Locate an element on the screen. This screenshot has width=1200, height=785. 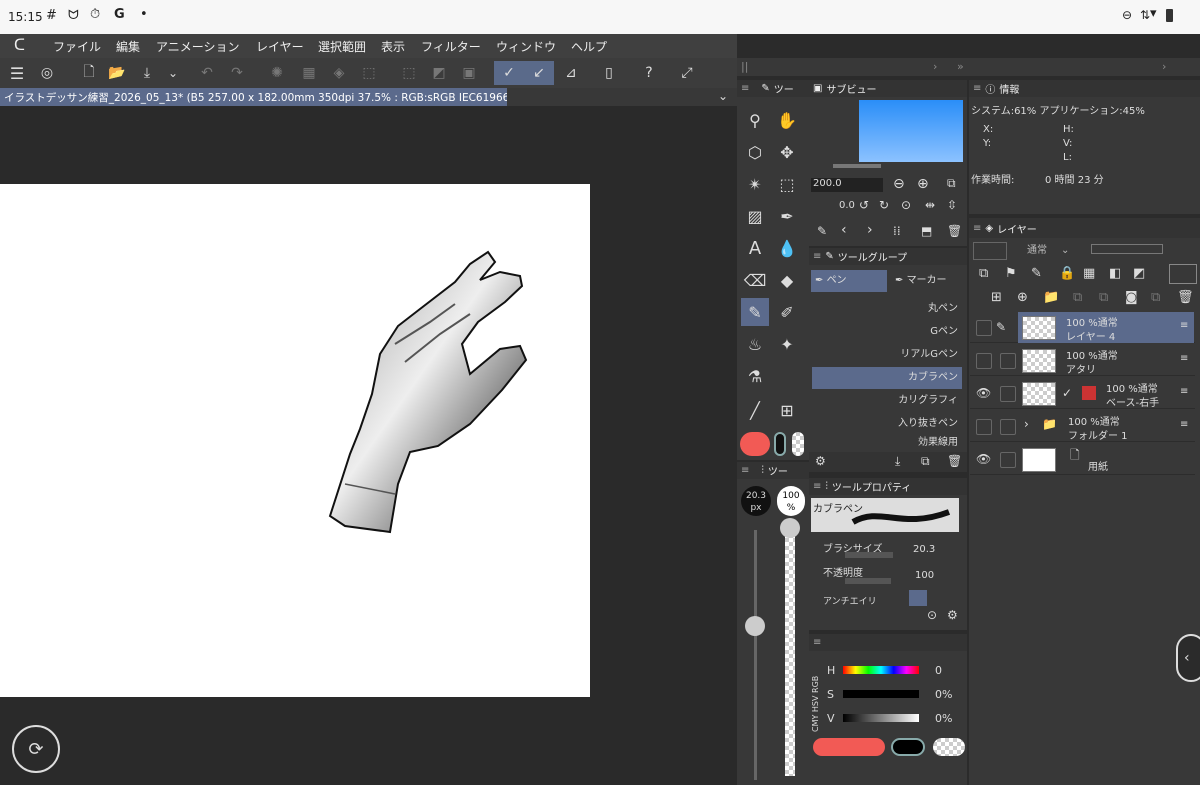
layer-row: 👁 ✓ 100 %通常 ベース-右手 ≡ is located at coordinates (1082, 393).